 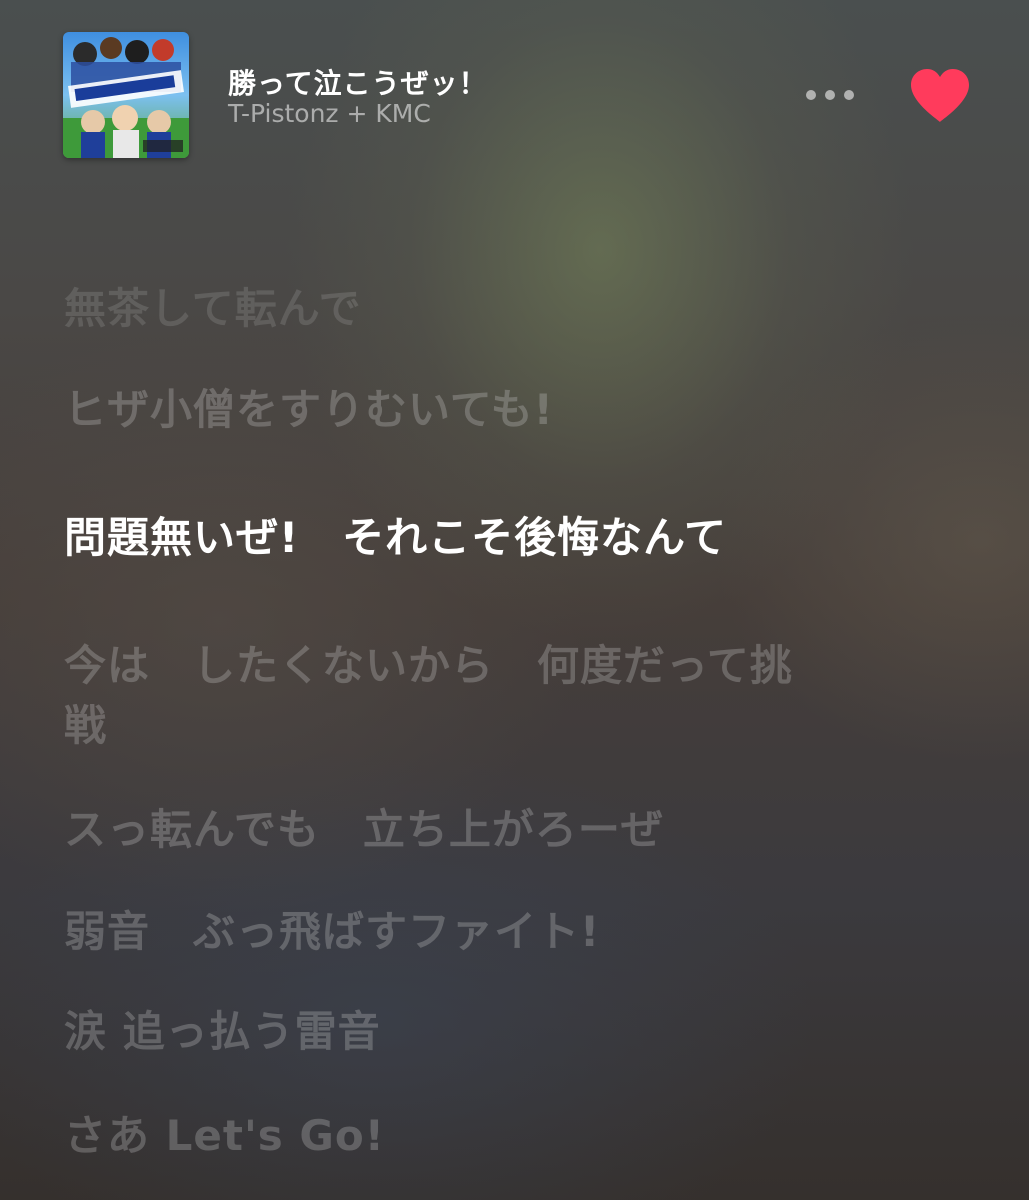 I want to click on album-artwork, so click(x=126, y=95).